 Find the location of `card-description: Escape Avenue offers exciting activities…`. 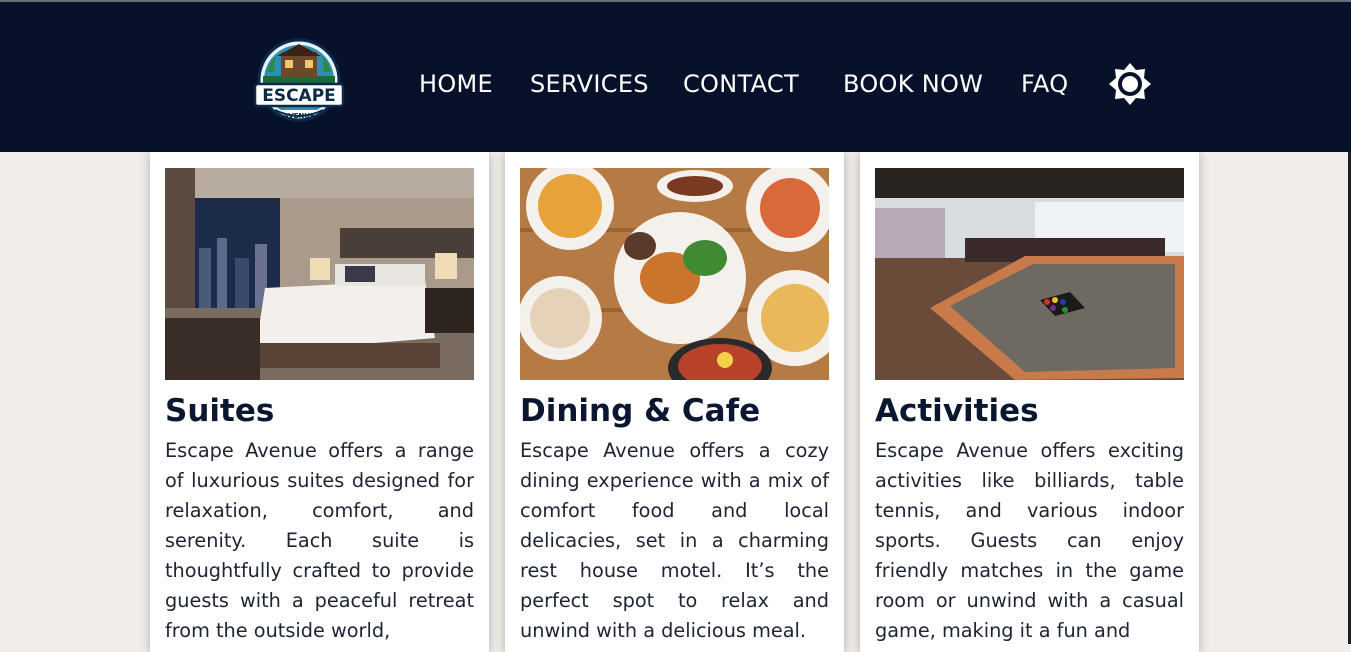

card-description: Escape Avenue offers exciting activities… is located at coordinates (1029, 540).